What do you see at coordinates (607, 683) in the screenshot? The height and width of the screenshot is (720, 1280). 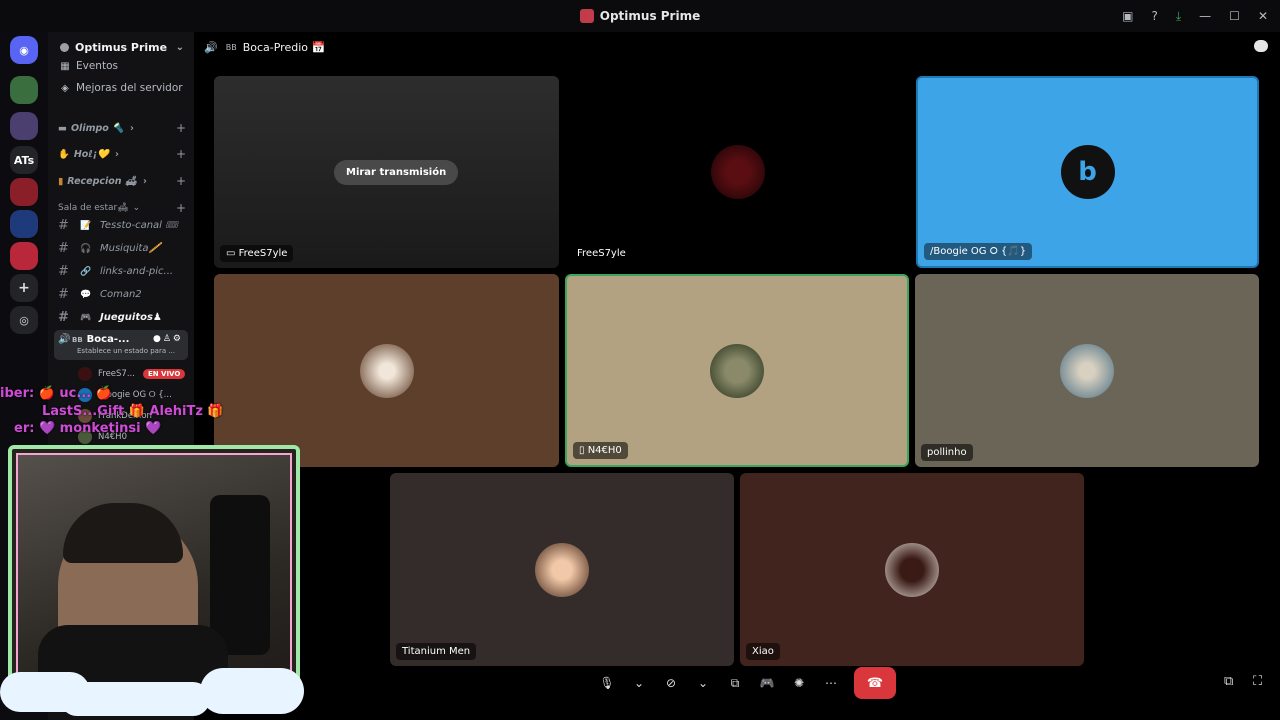 I see `microphone-icon: 🎙` at bounding box center [607, 683].